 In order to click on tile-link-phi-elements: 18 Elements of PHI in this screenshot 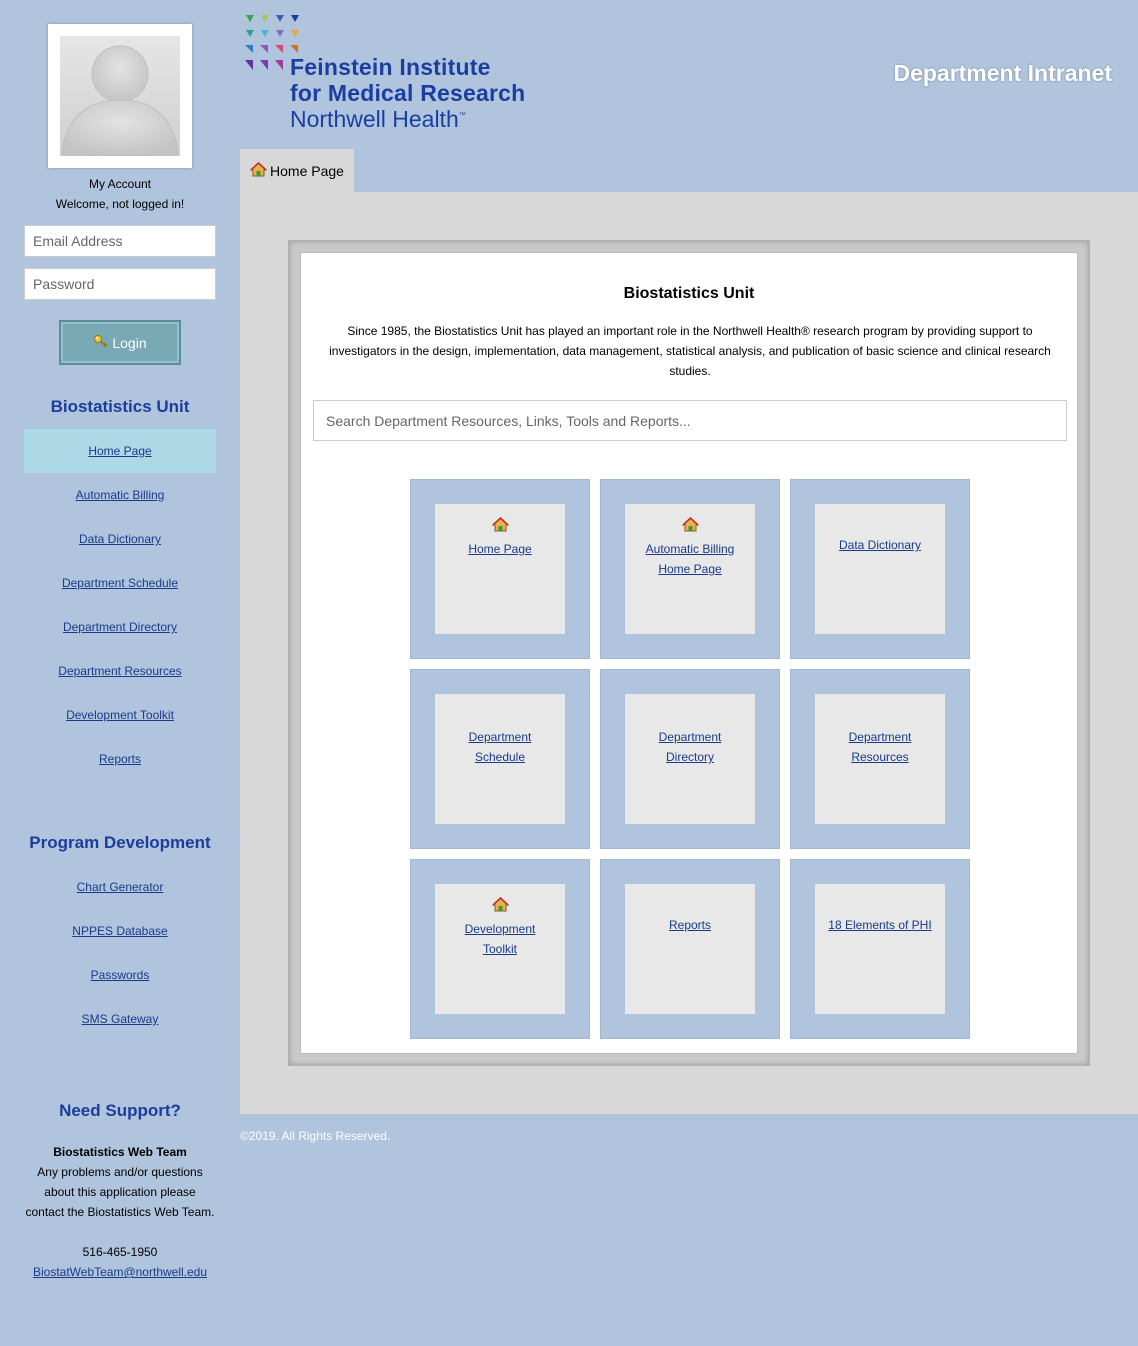, I will do `click(880, 925)`.